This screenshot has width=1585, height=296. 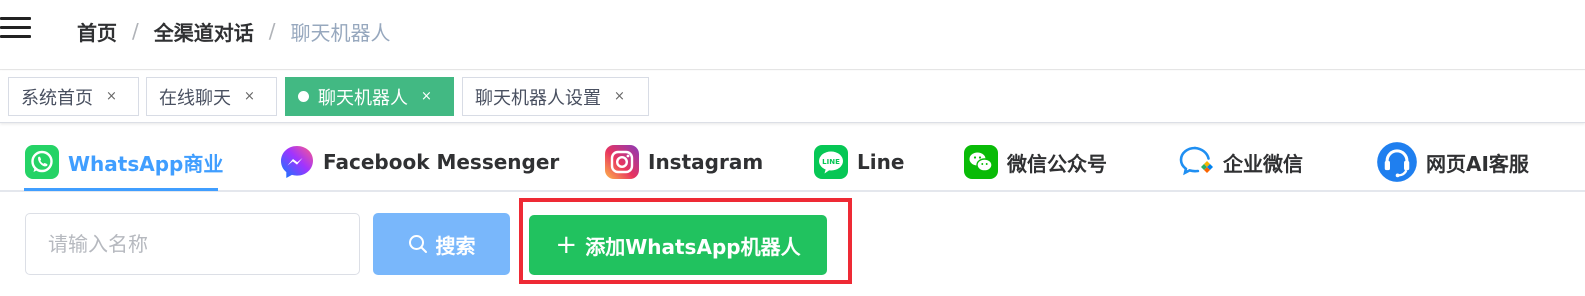 What do you see at coordinates (441, 162) in the screenshot?
I see `tab-label: Facebook Messenger` at bounding box center [441, 162].